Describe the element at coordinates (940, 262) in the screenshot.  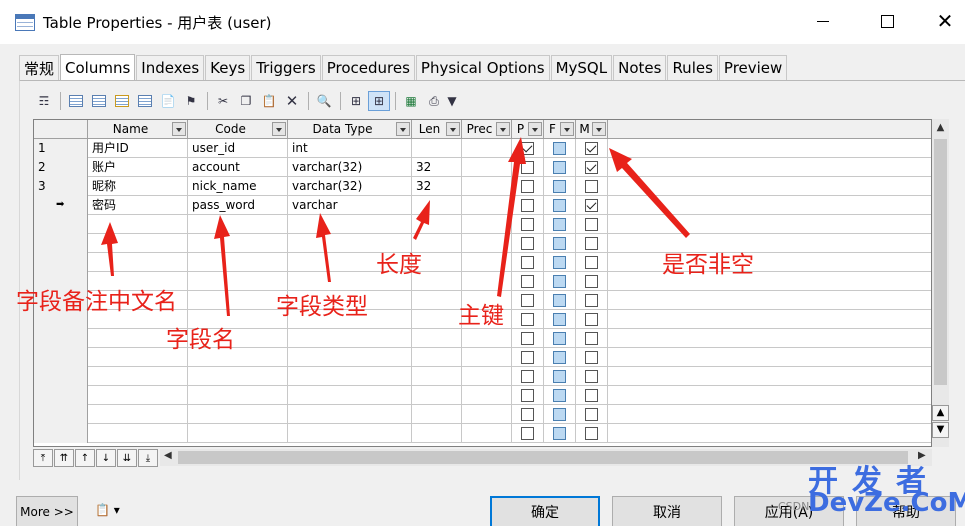
I see `scroll-thumb` at that location.